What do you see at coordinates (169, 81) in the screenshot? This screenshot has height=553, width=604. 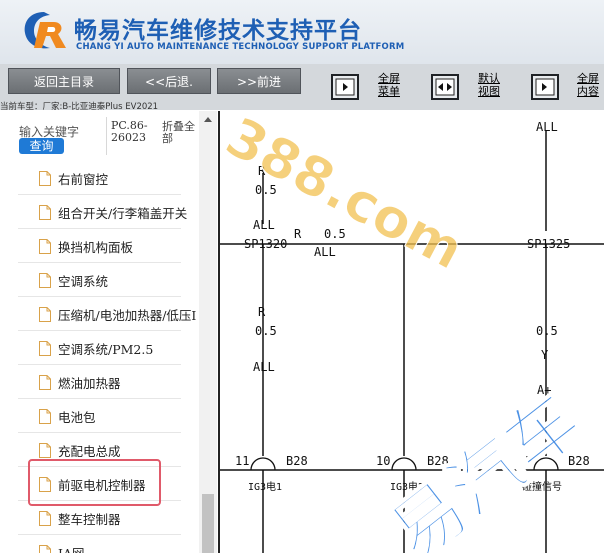 I see `back-button: <<后退.` at bounding box center [169, 81].